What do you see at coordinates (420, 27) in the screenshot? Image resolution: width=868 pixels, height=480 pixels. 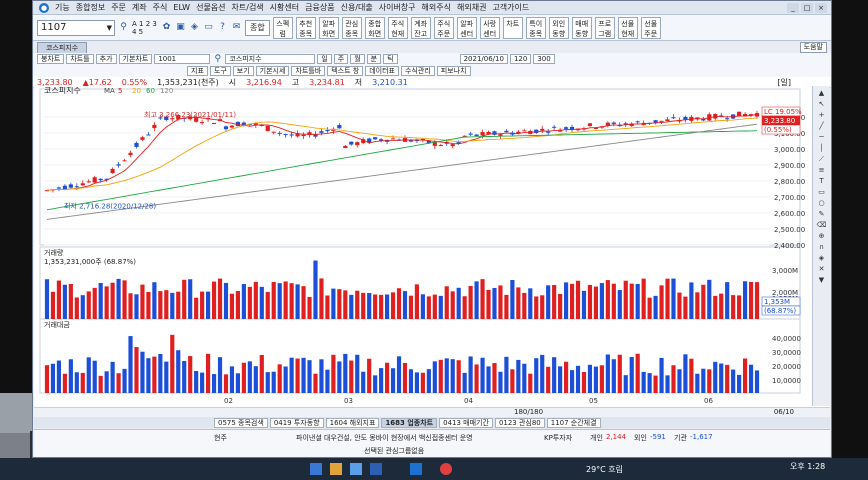 I see `quick-button: 계좌잔고` at bounding box center [420, 27].